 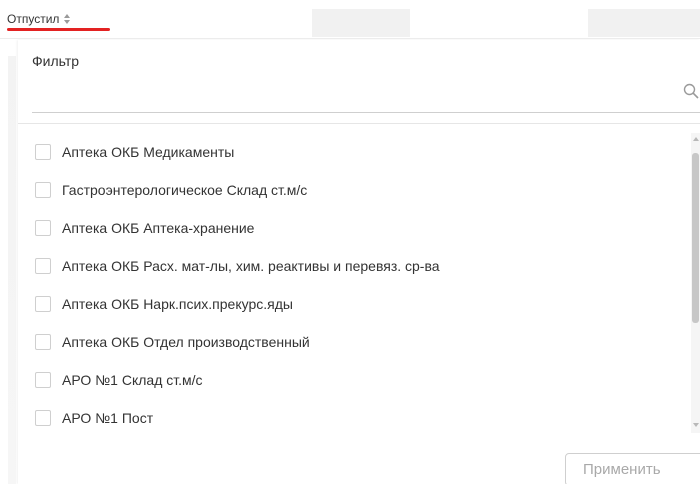 I want to click on table-header-row: Отпустил, so click(x=350, y=19).